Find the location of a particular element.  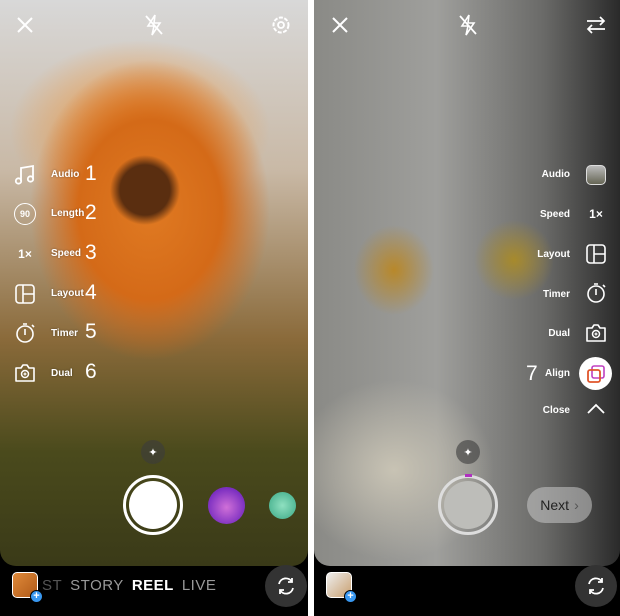

audio-thumbnail-icon is located at coordinates (596, 175).